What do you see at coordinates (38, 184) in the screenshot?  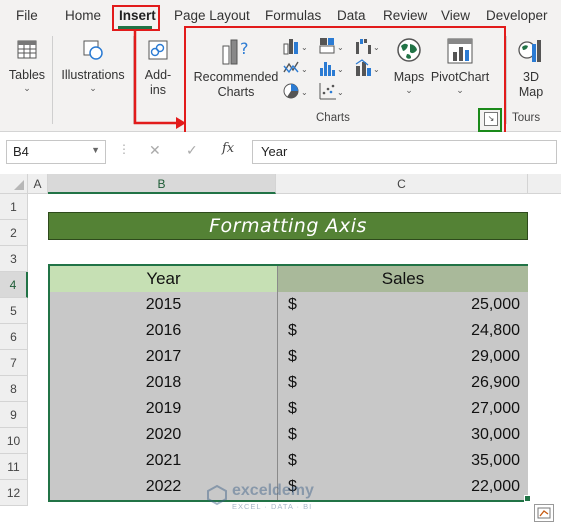 I see `column-header-a: A` at bounding box center [38, 184].